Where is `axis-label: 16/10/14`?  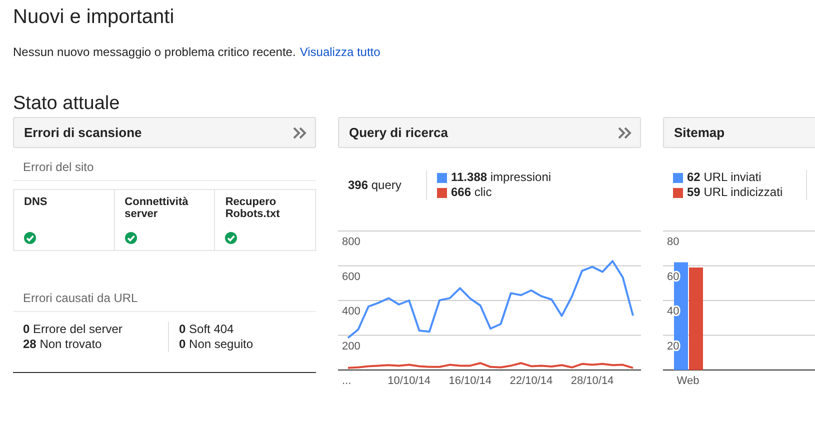 axis-label: 16/10/14 is located at coordinates (470, 381).